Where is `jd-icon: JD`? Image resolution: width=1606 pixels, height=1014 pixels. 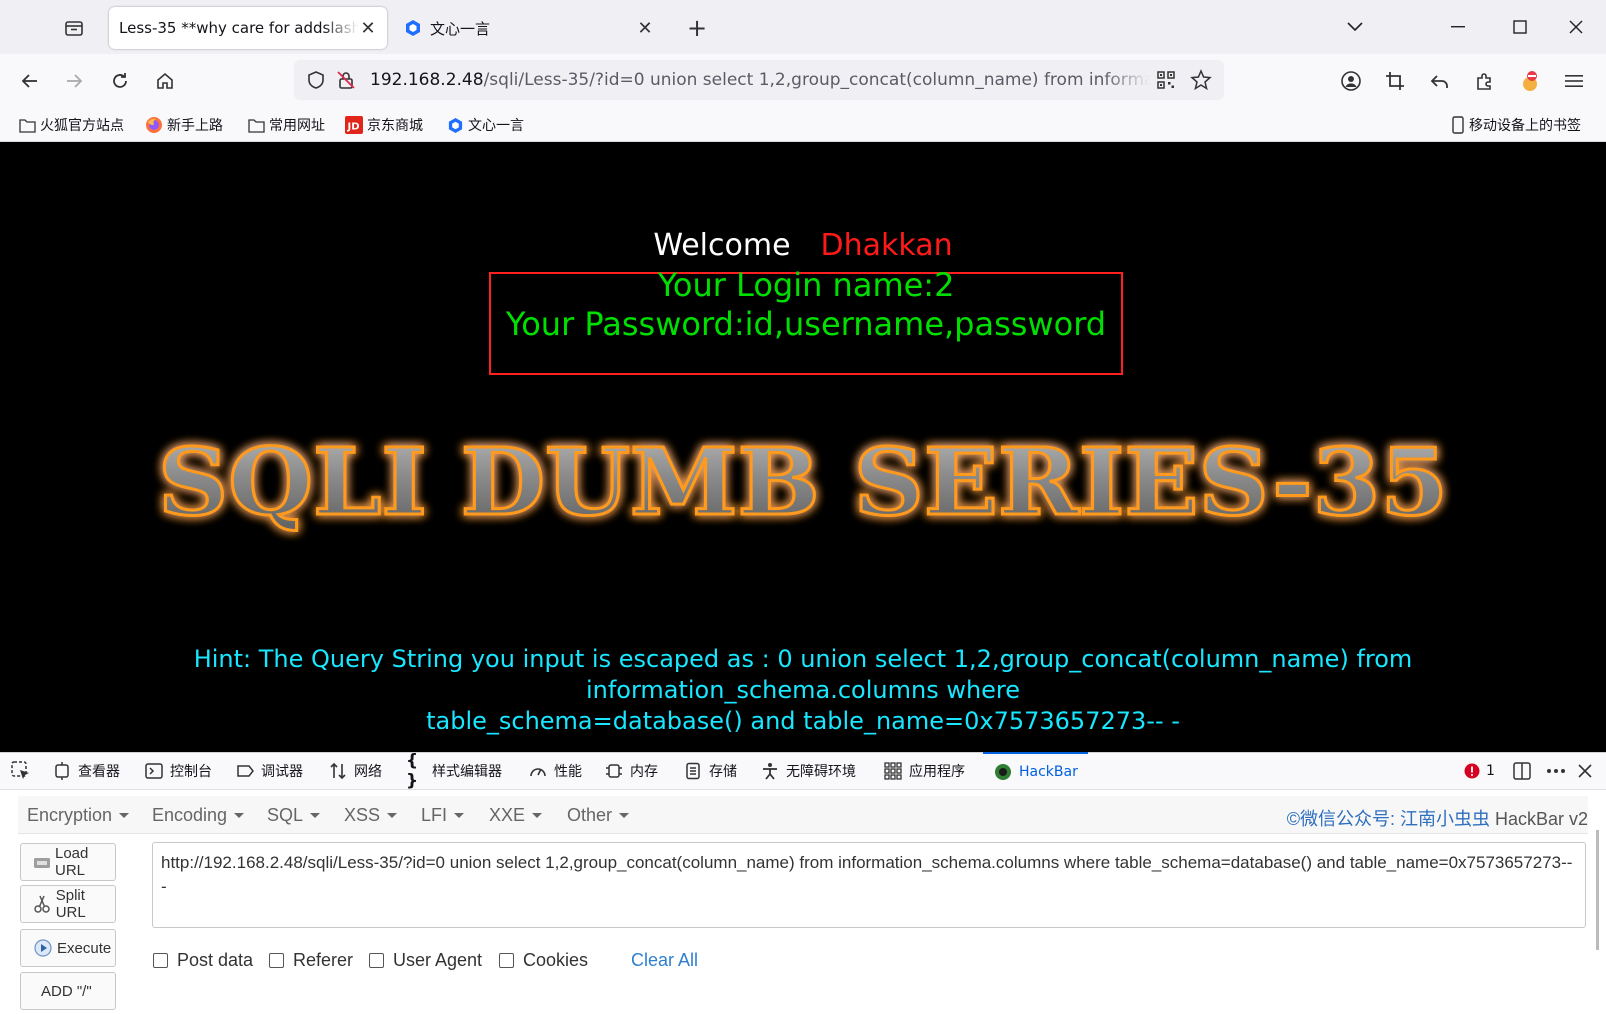
jd-icon: JD is located at coordinates (354, 125).